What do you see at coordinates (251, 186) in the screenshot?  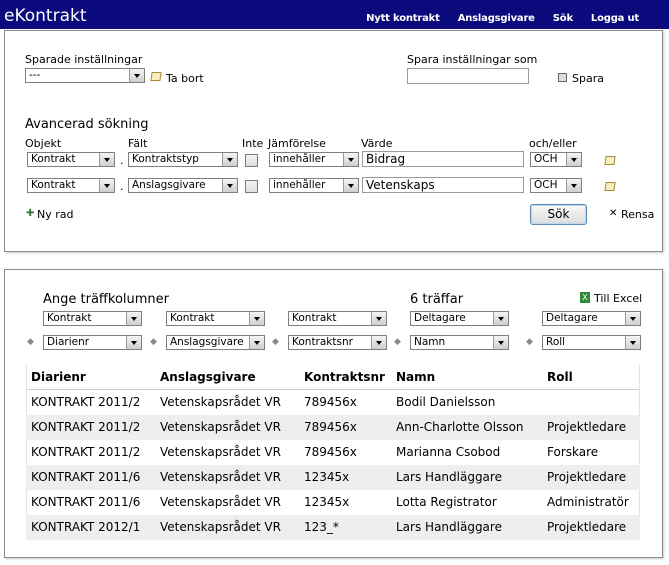 I see `row2-not-checkbox` at bounding box center [251, 186].